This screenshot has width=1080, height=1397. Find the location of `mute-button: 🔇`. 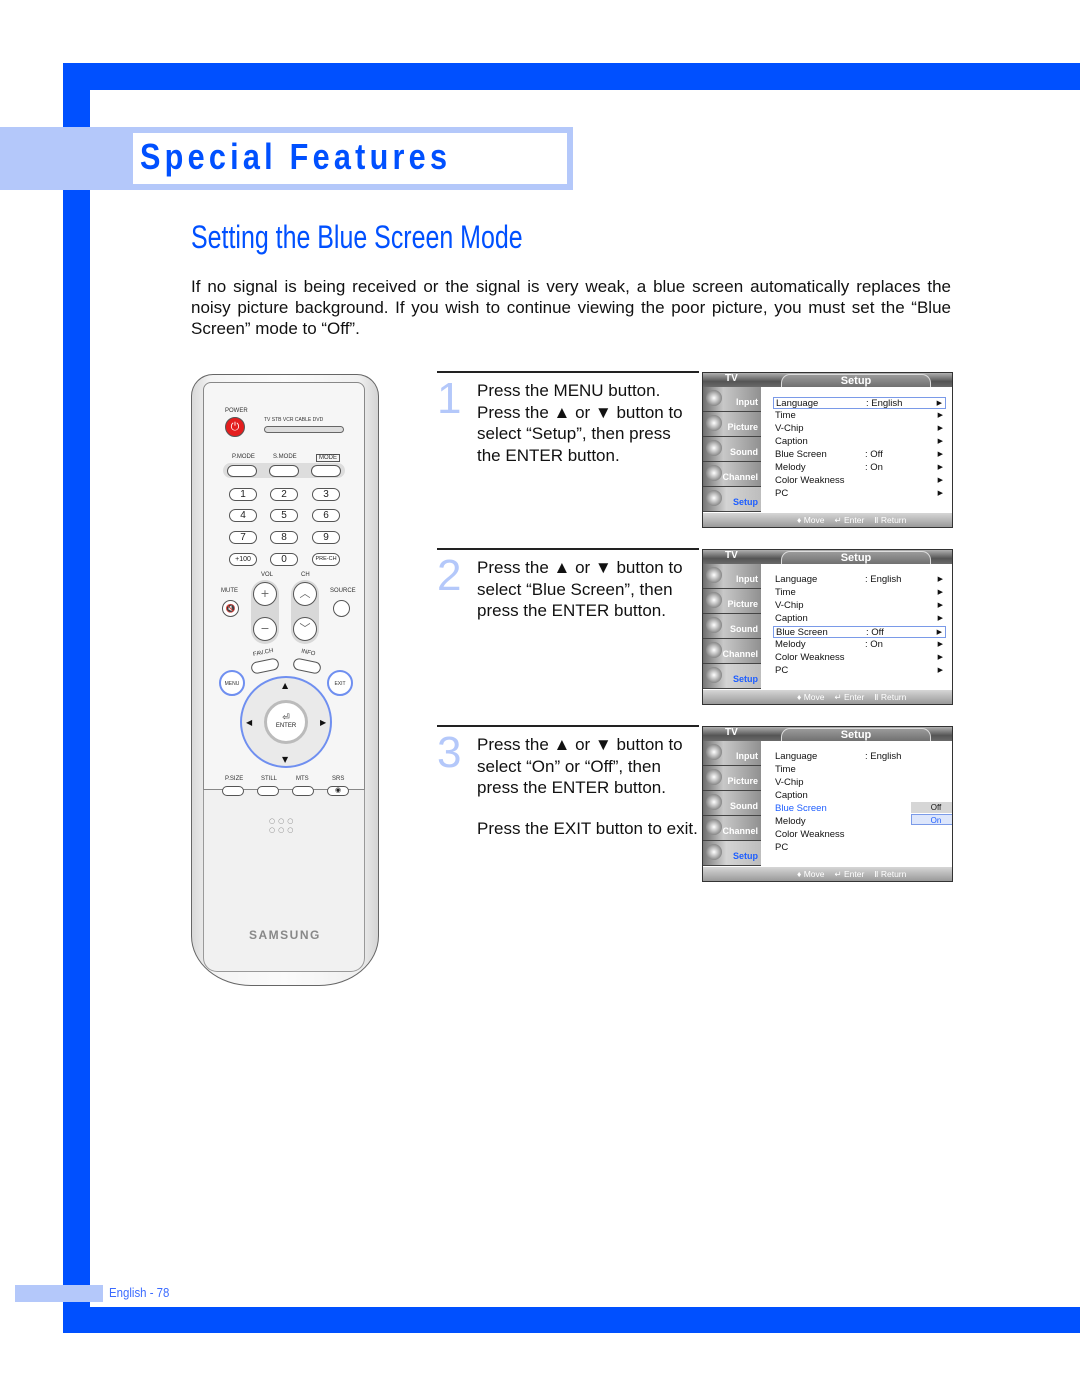

mute-button: 🔇 is located at coordinates (230, 608).